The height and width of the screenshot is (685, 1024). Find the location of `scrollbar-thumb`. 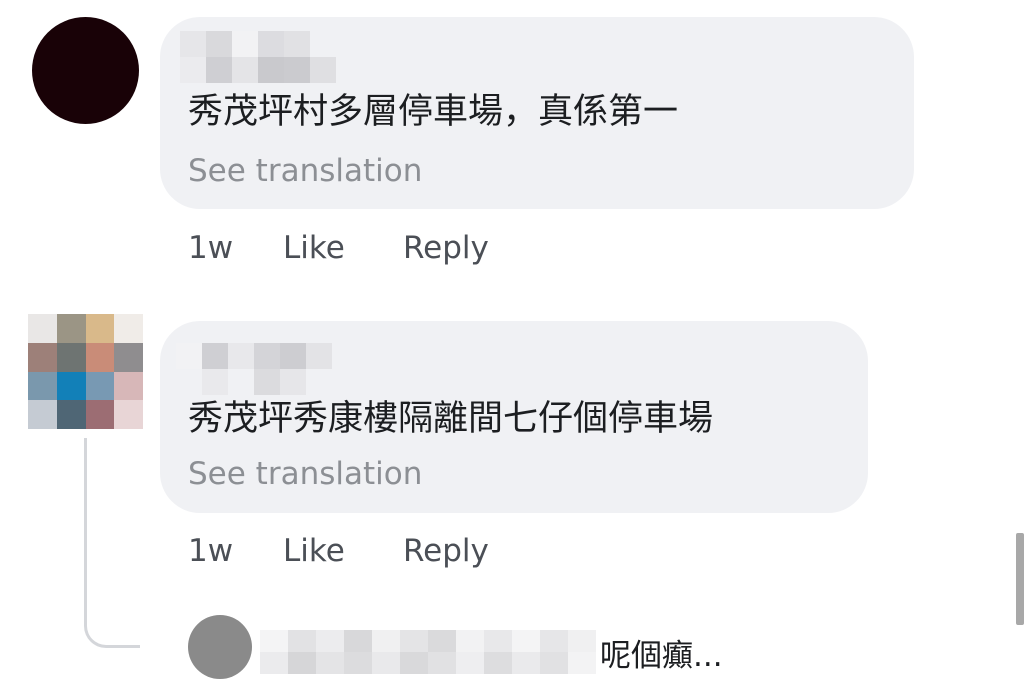

scrollbar-thumb is located at coordinates (1020, 579).